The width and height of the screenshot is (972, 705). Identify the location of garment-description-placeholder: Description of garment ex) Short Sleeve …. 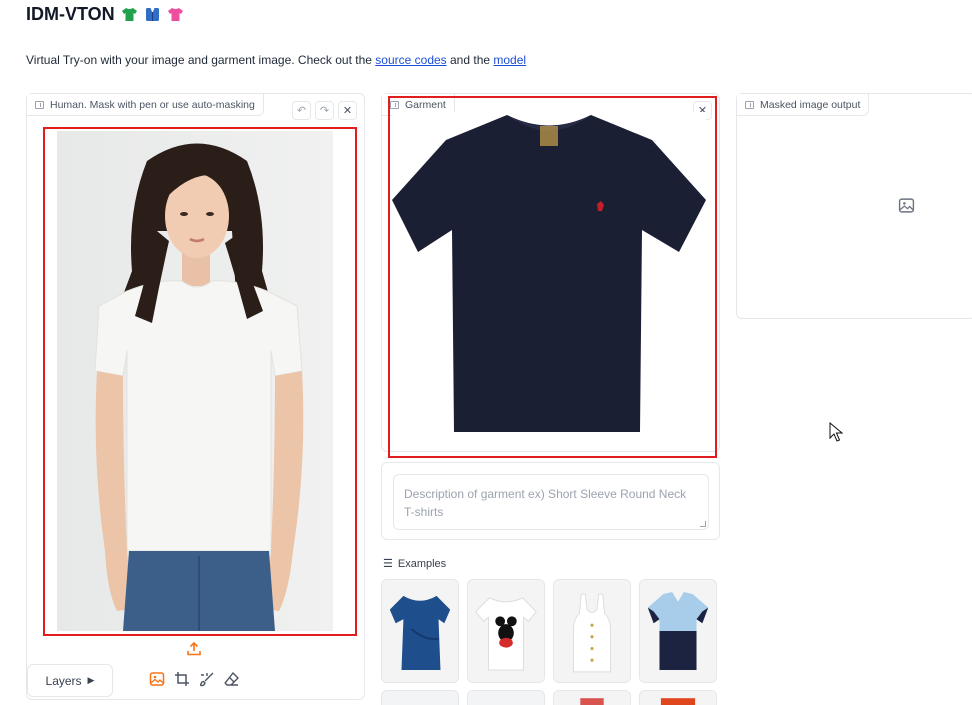
(545, 503).